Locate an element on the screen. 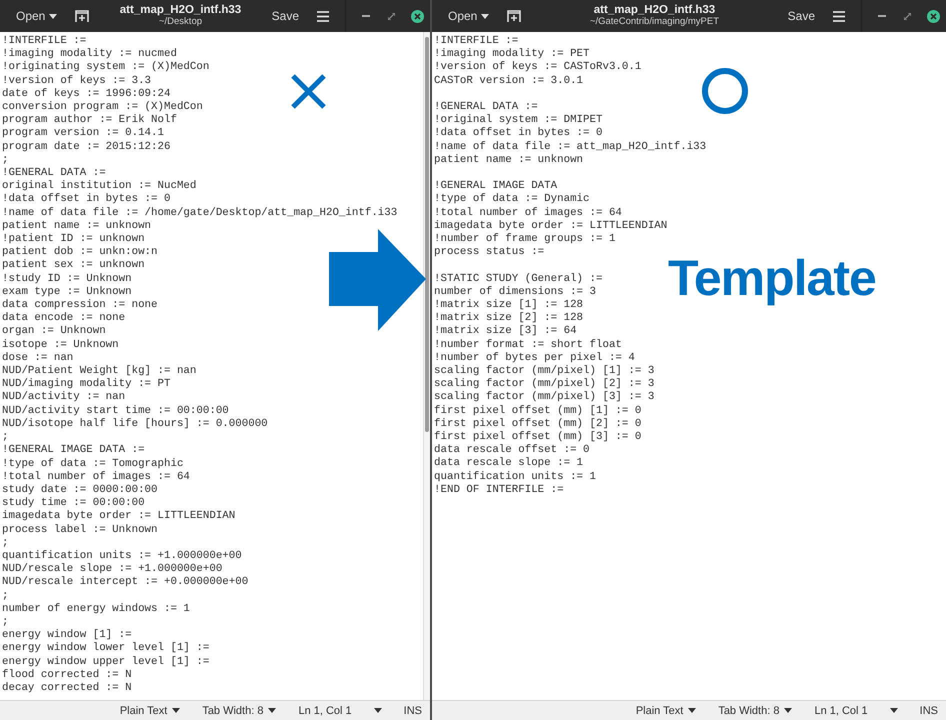 The image size is (946, 720). code-line: !matrix size [1] := 128 is located at coordinates (509, 305).